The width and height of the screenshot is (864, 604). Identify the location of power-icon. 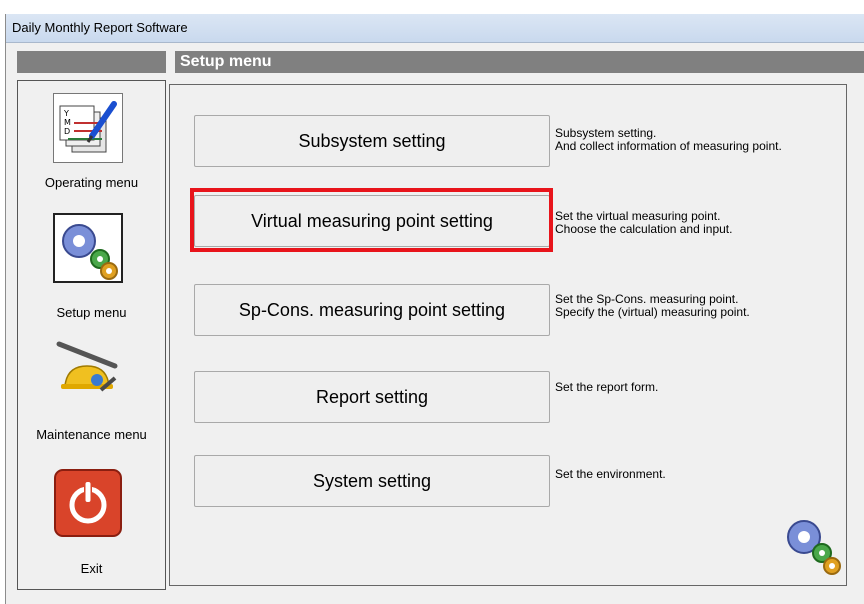
(88, 503).